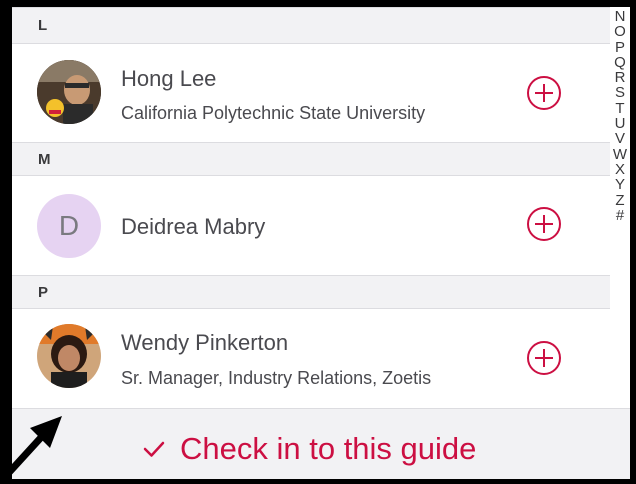 The width and height of the screenshot is (636, 484). What do you see at coordinates (276, 378) in the screenshot?
I see `contact-subtitle: Sr. Manager, Industry Relations, Zoetis` at bounding box center [276, 378].